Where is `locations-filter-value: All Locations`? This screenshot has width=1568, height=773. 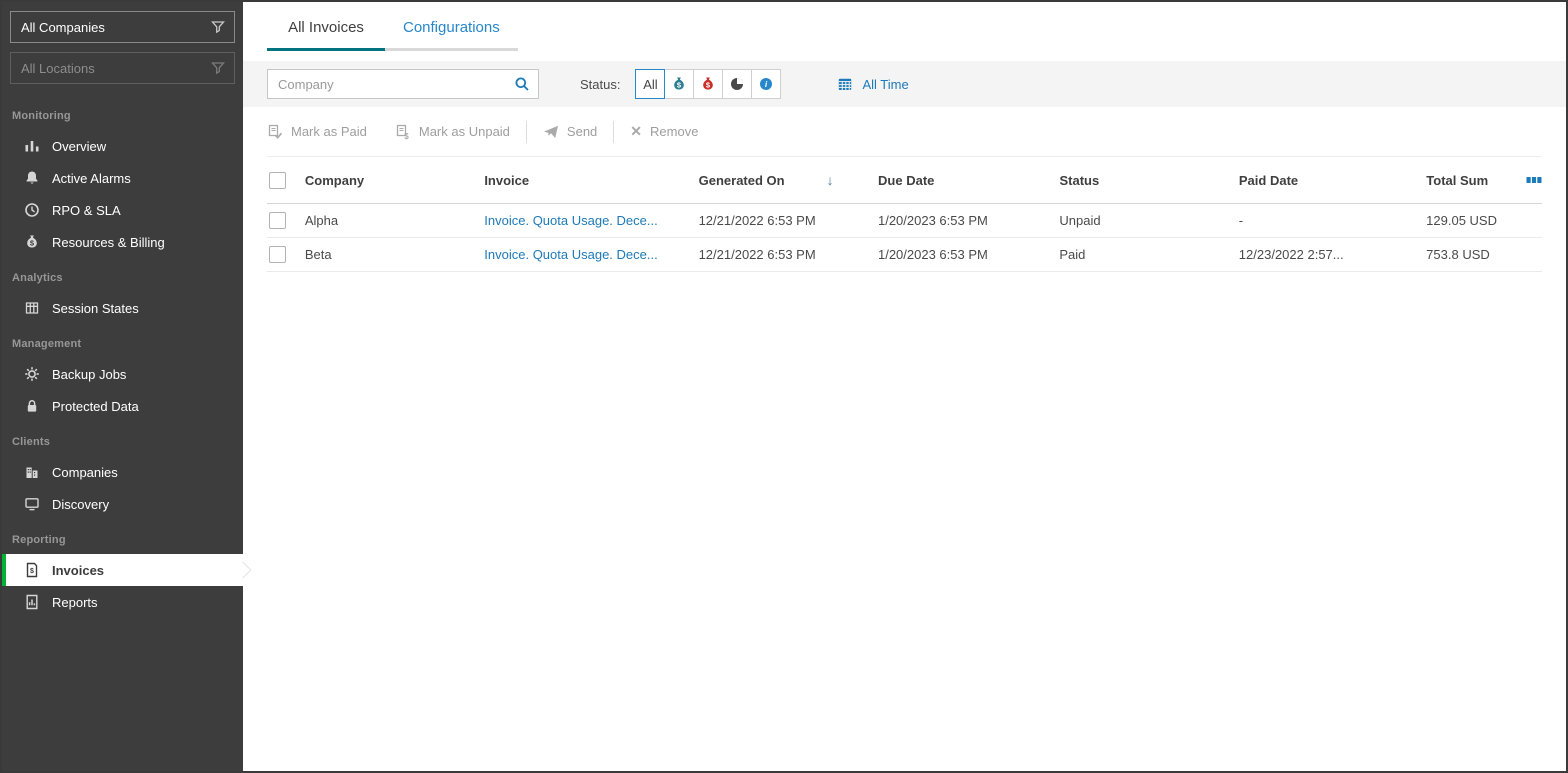 locations-filter-value: All Locations is located at coordinates (58, 68).